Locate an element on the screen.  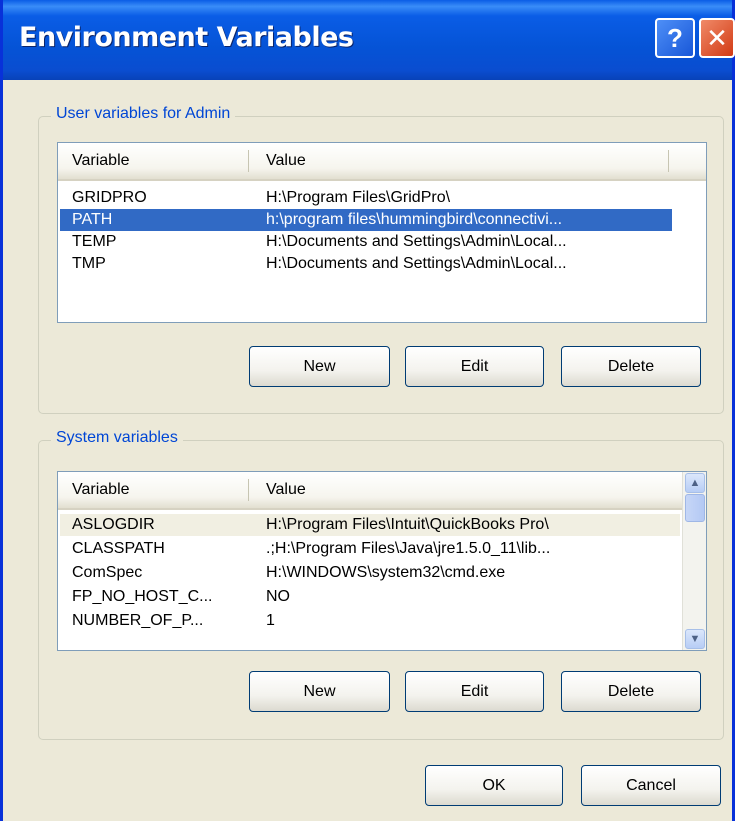
table-row: FP_NO_HOST_C... NO is located at coordinates (370, 597).